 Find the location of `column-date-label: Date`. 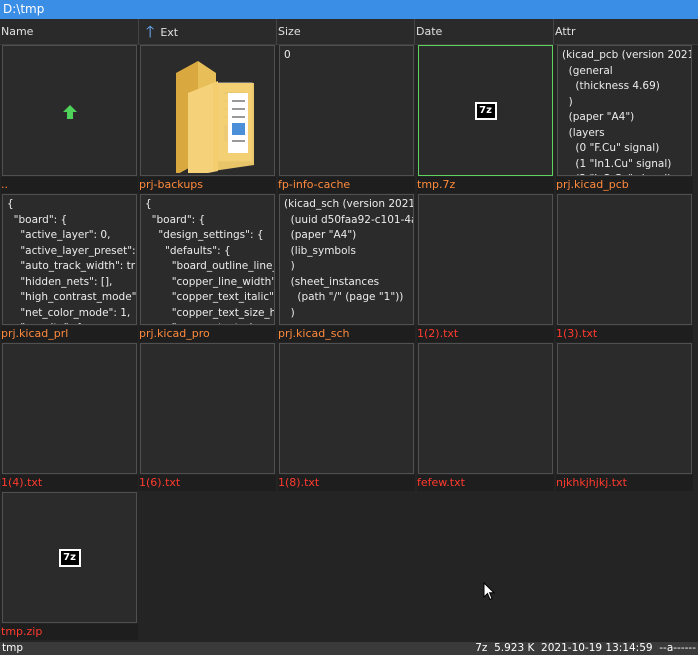

column-date-label: Date is located at coordinates (429, 31).